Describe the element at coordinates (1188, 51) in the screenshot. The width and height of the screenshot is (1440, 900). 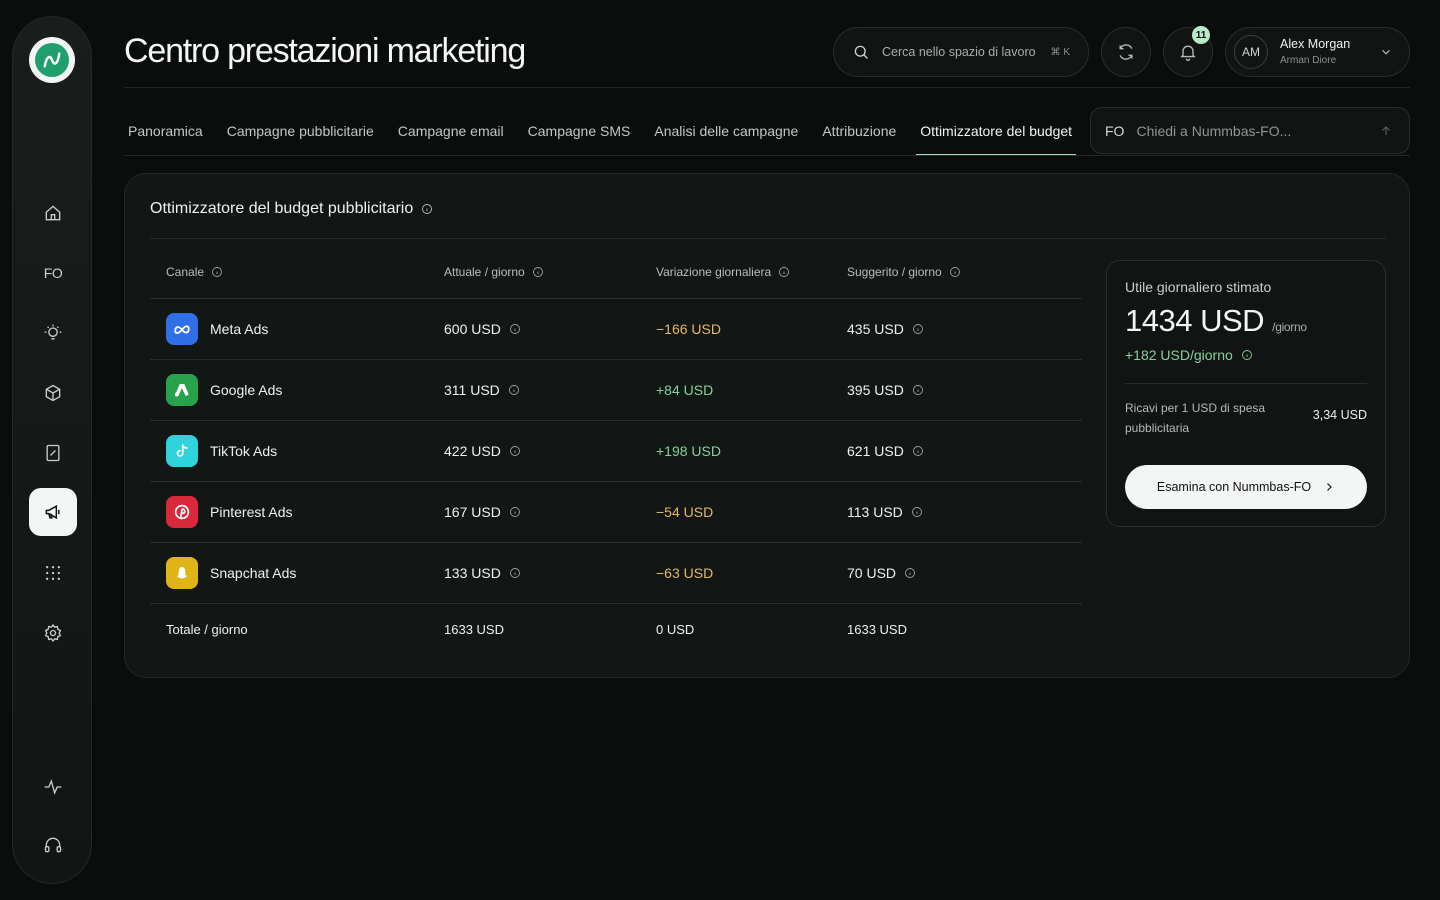
I see `notifications-button: 11` at that location.